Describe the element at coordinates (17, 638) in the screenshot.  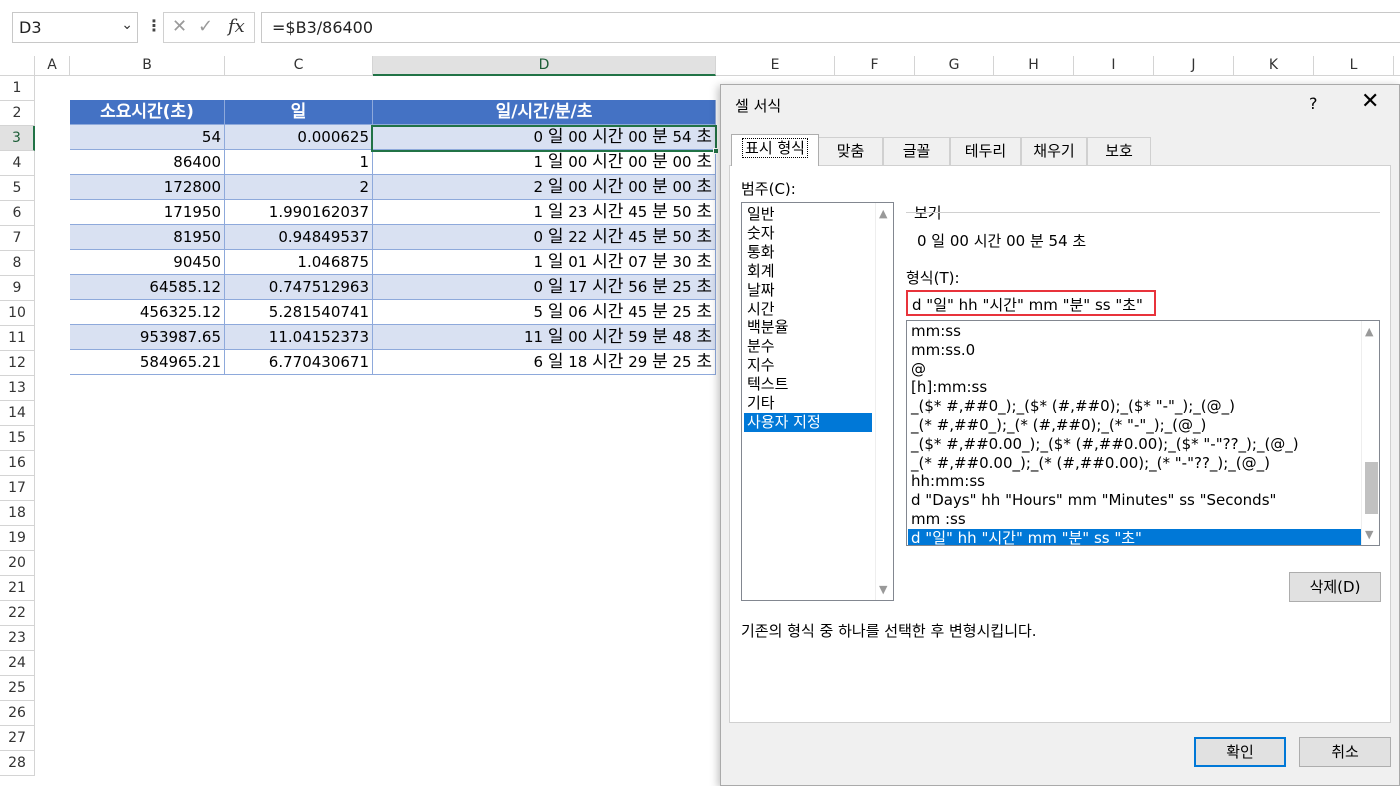
I see `row-header: 23` at that location.